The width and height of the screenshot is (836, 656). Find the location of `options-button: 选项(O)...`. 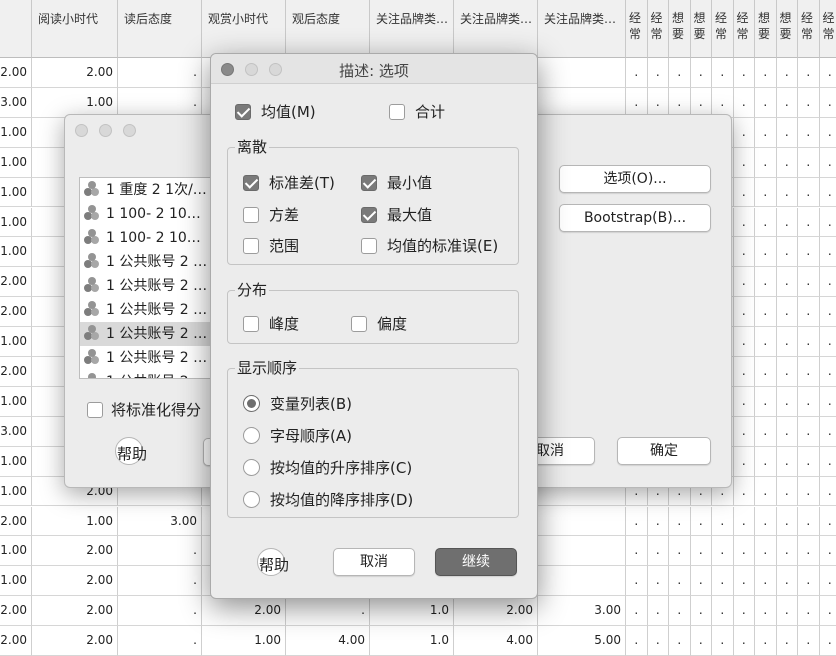

options-button: 选项(O)... is located at coordinates (635, 179).